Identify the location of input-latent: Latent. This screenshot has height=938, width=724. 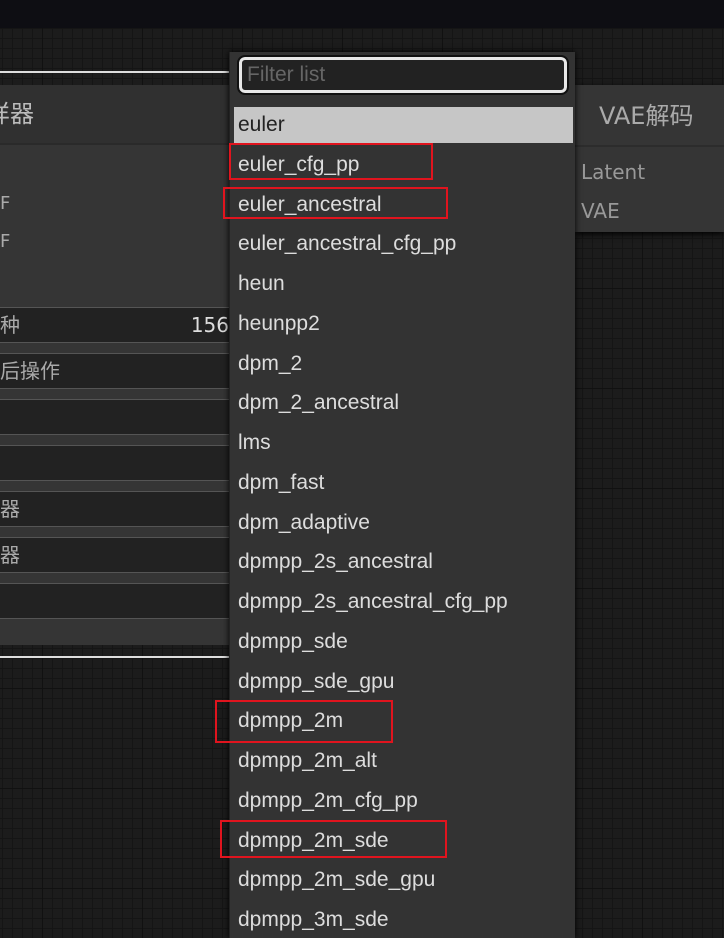
(613, 172).